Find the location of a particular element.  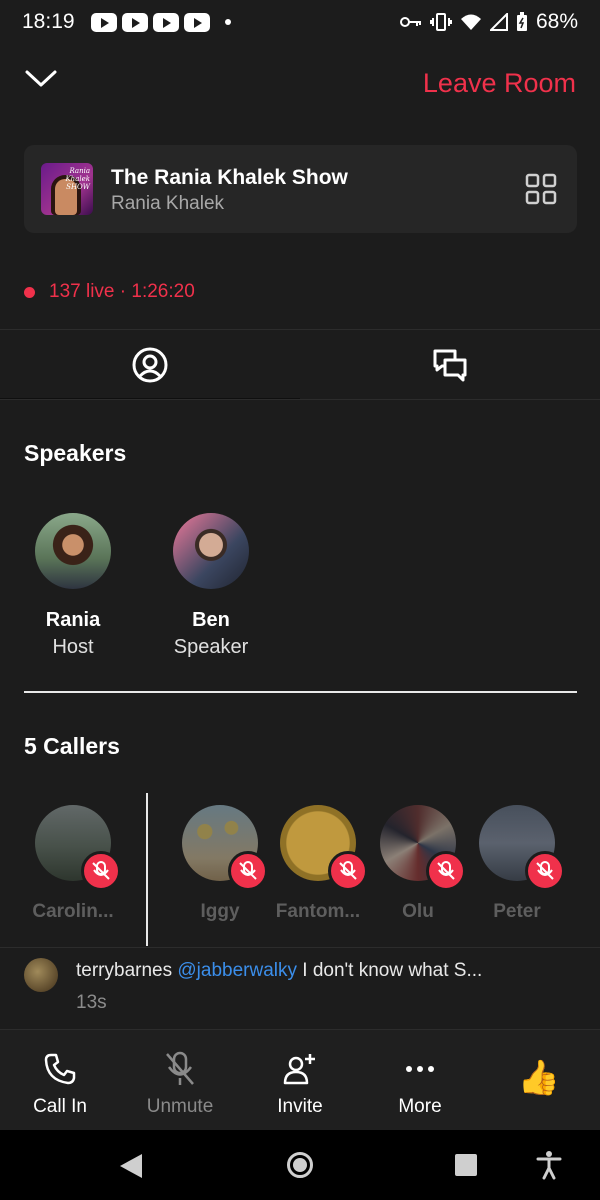

signal-icon is located at coordinates (498, 22).